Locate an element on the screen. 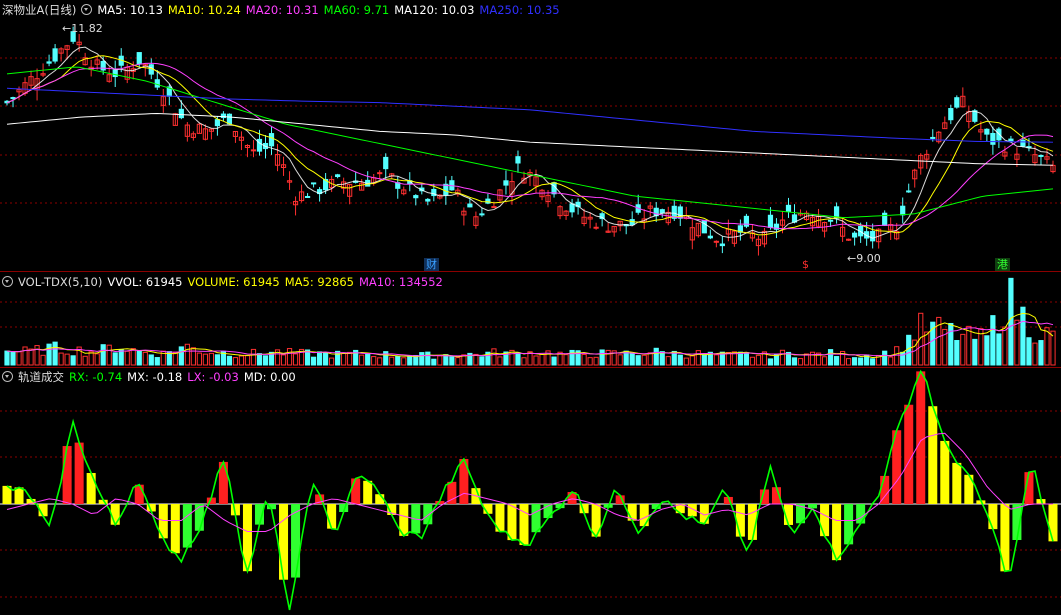  low-price-label: ←9.00 is located at coordinates (864, 258).